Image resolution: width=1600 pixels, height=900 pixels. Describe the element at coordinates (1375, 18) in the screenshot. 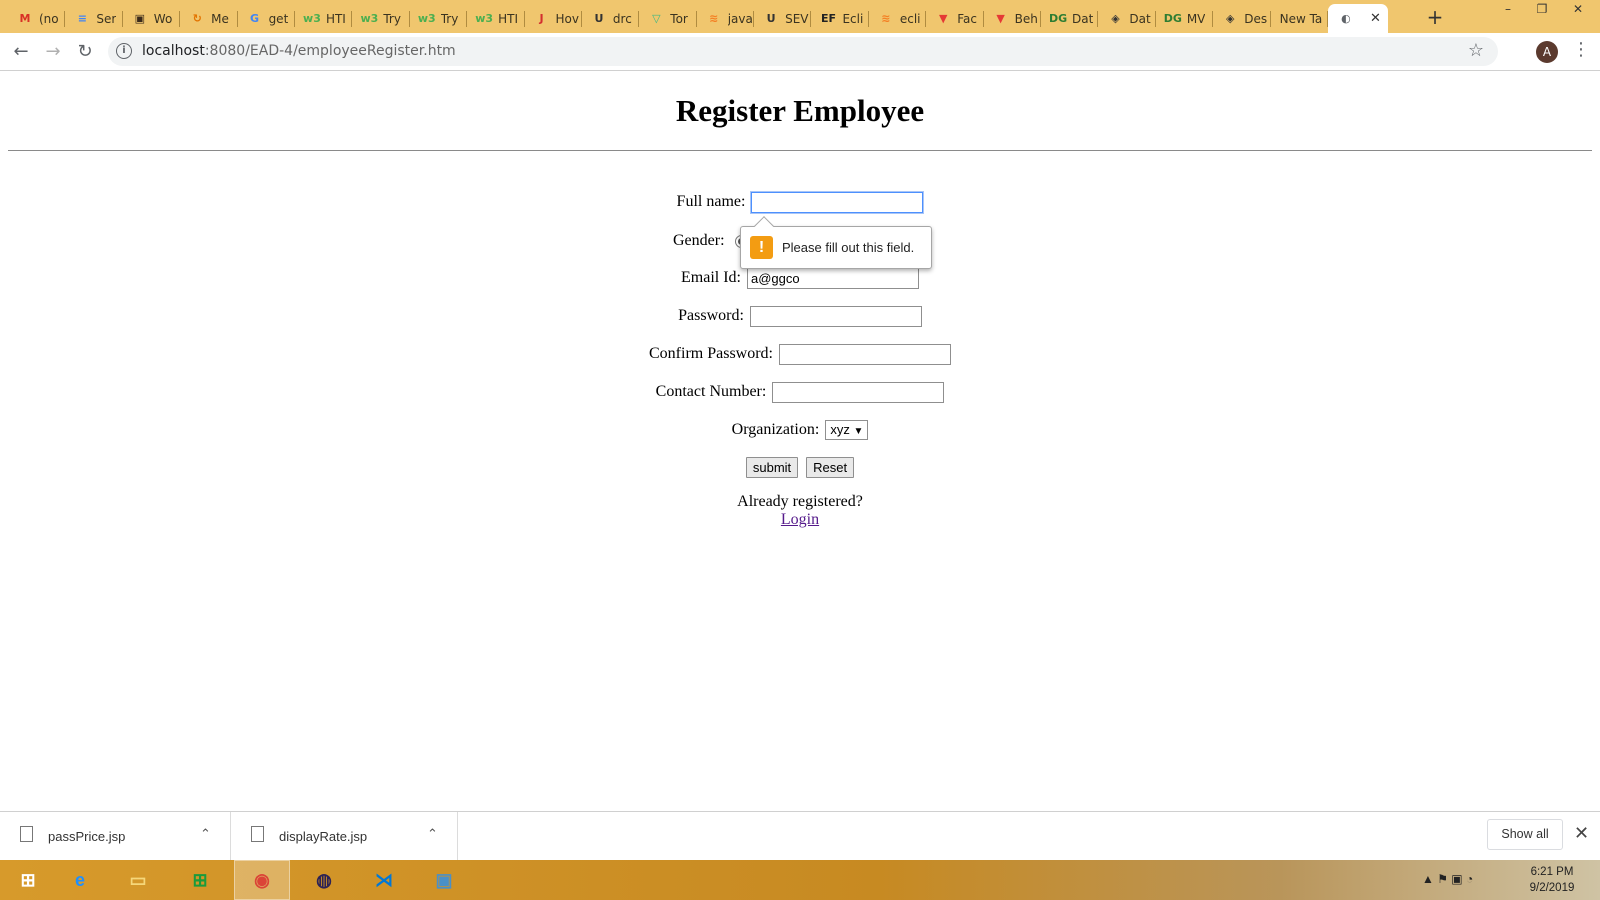

I see `tab-close-icon: ✕` at that location.